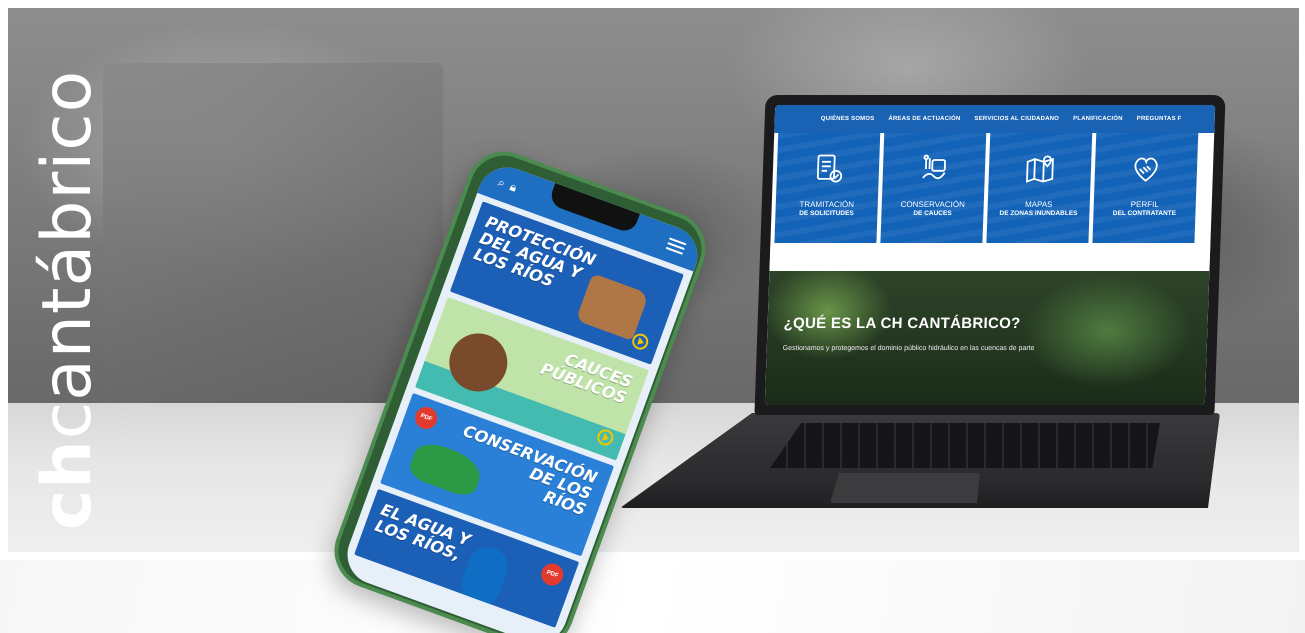 This screenshot has width=1305, height=633. What do you see at coordinates (586, 378) in the screenshot?
I see `card-title: CAUCES PÚBLICOS` at bounding box center [586, 378].